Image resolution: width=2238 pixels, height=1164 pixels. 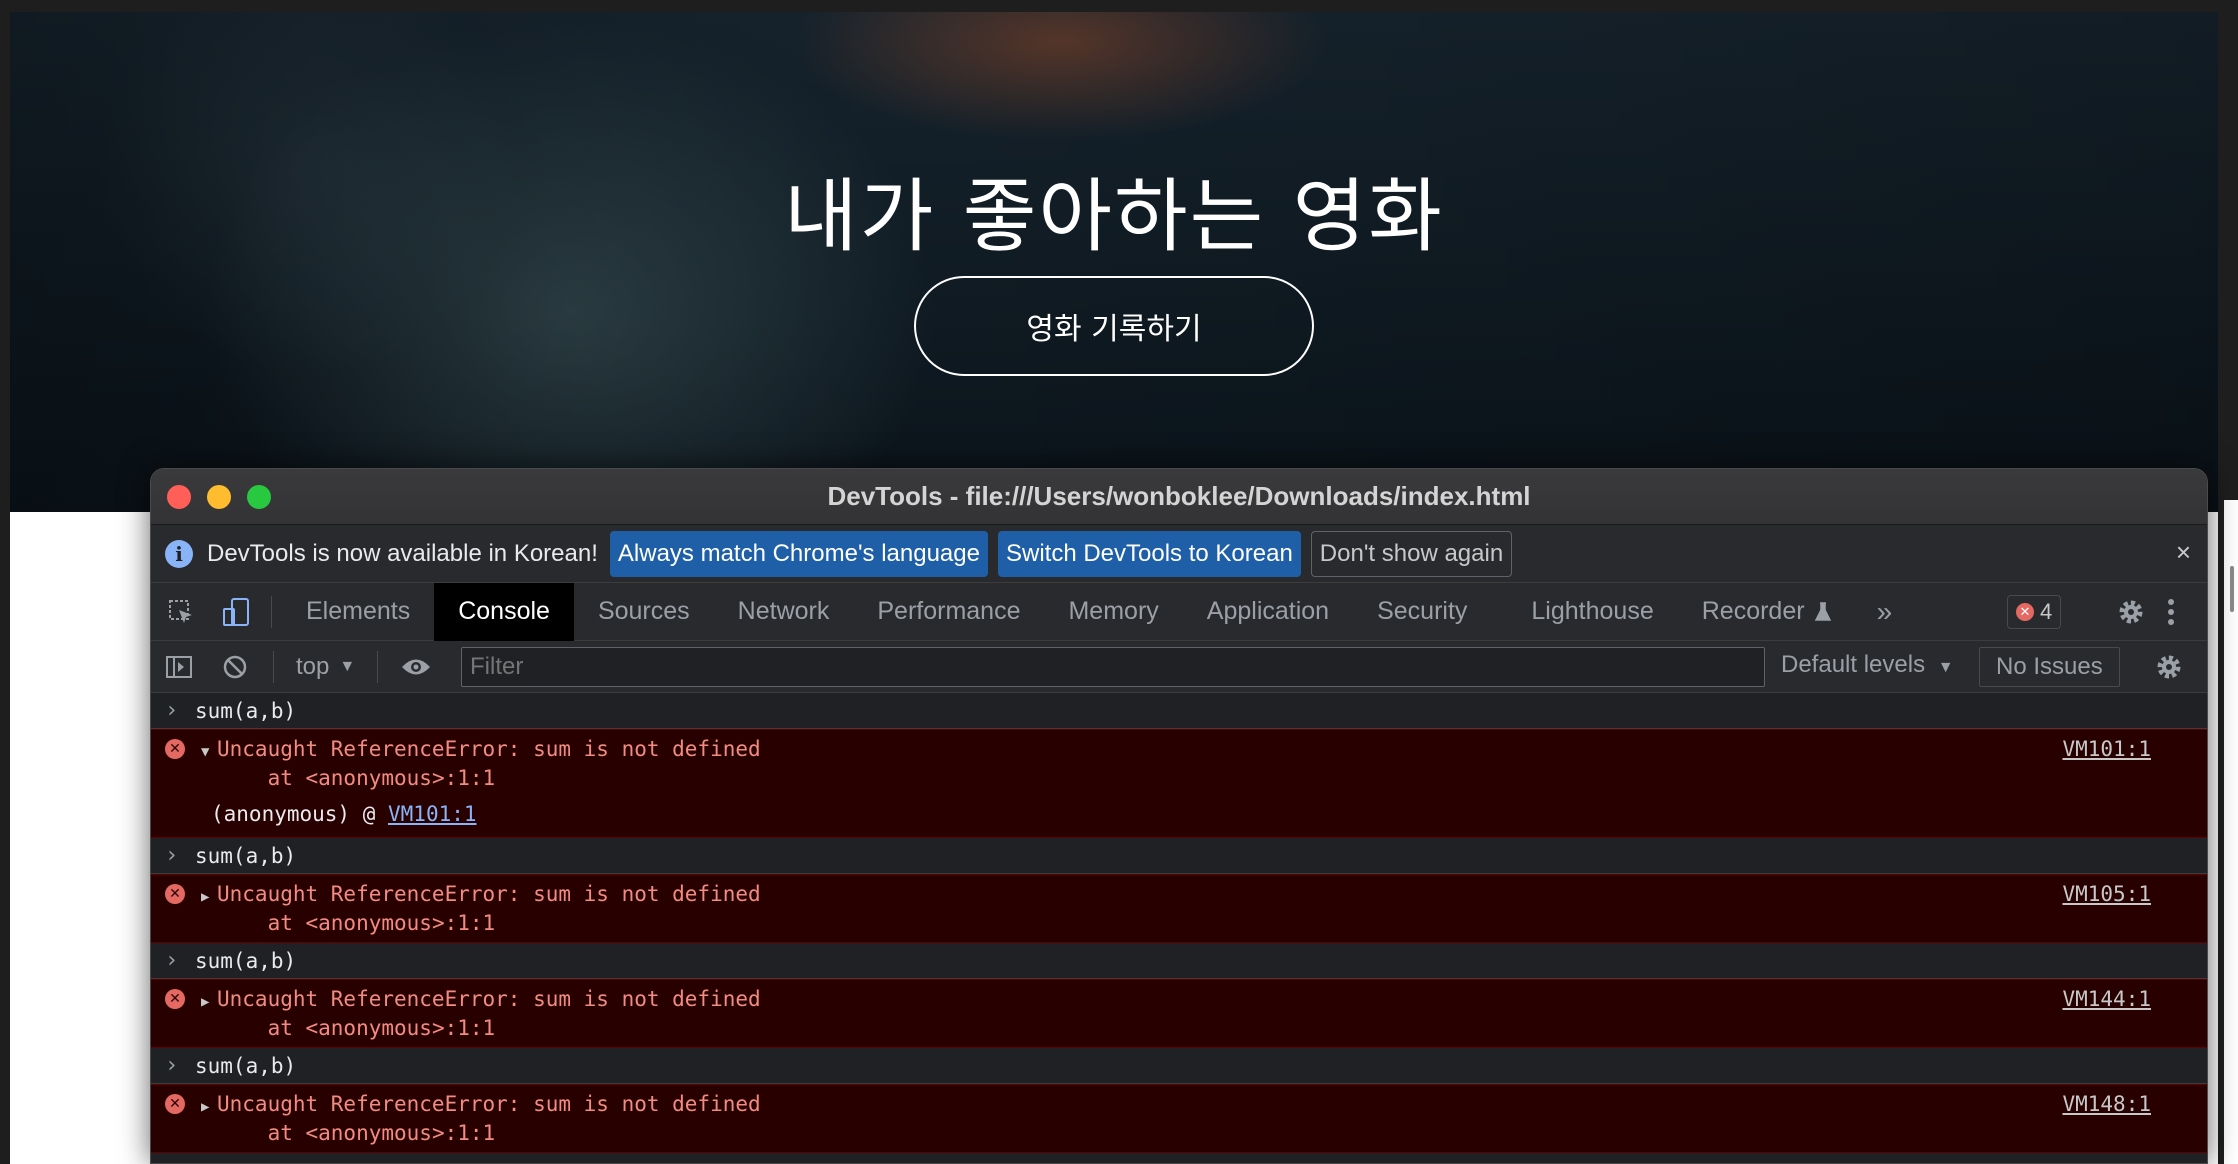 What do you see at coordinates (2169, 667) in the screenshot?
I see `console-settings-gear-icon` at bounding box center [2169, 667].